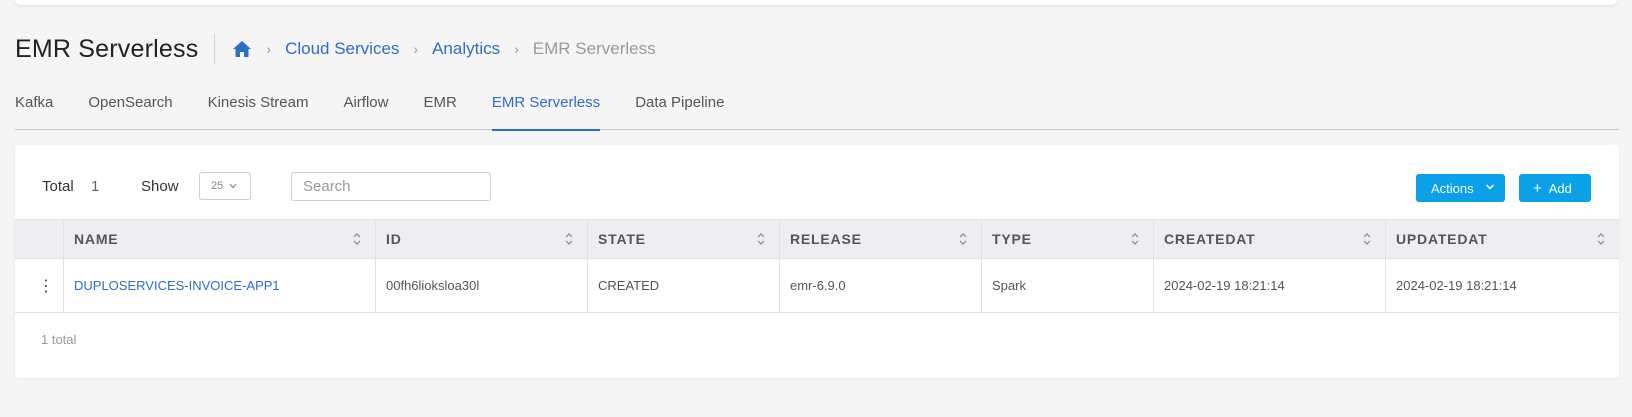  Describe the element at coordinates (683, 285) in the screenshot. I see `cell-state: CREATED` at that location.